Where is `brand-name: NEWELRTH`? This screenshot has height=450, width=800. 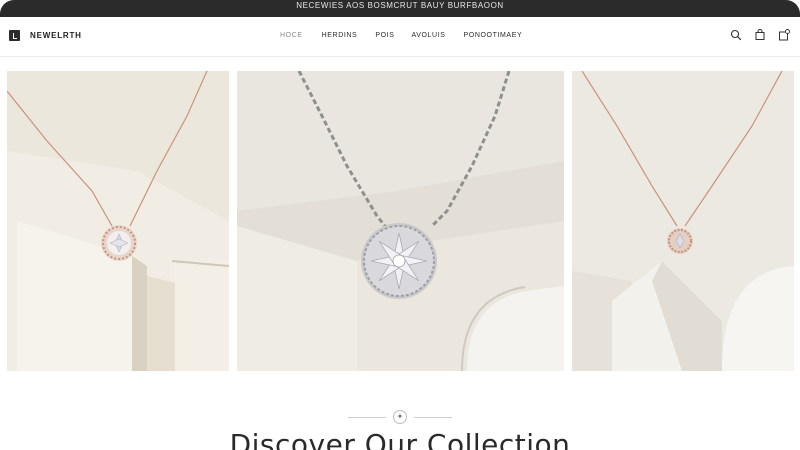 brand-name: NEWELRTH is located at coordinates (56, 35).